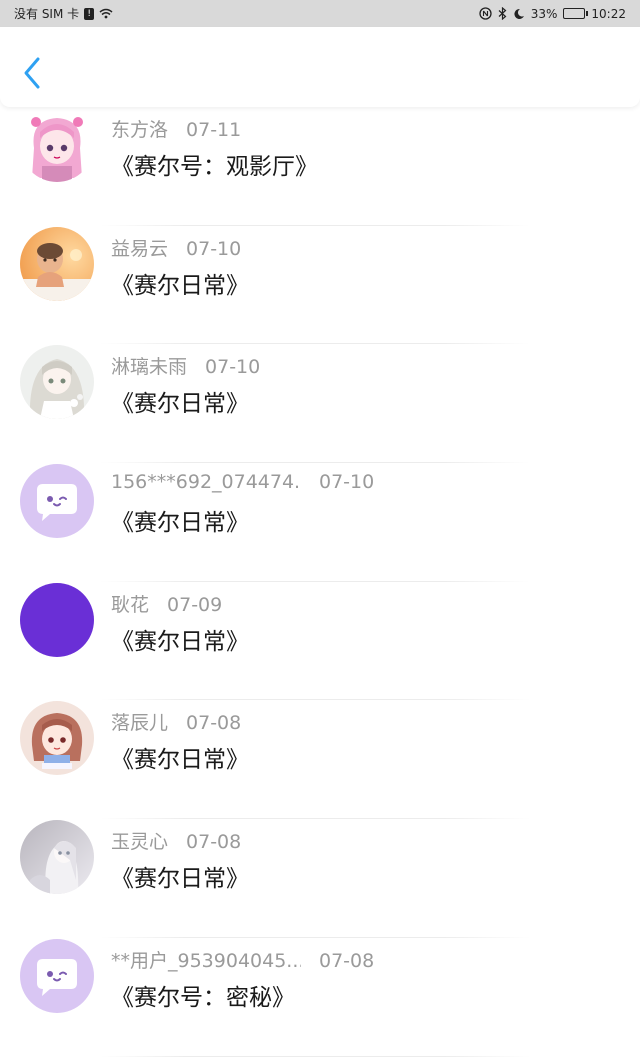 This screenshot has width=640, height=1057. I want to click on author-name: 淋璃未雨, so click(149, 367).